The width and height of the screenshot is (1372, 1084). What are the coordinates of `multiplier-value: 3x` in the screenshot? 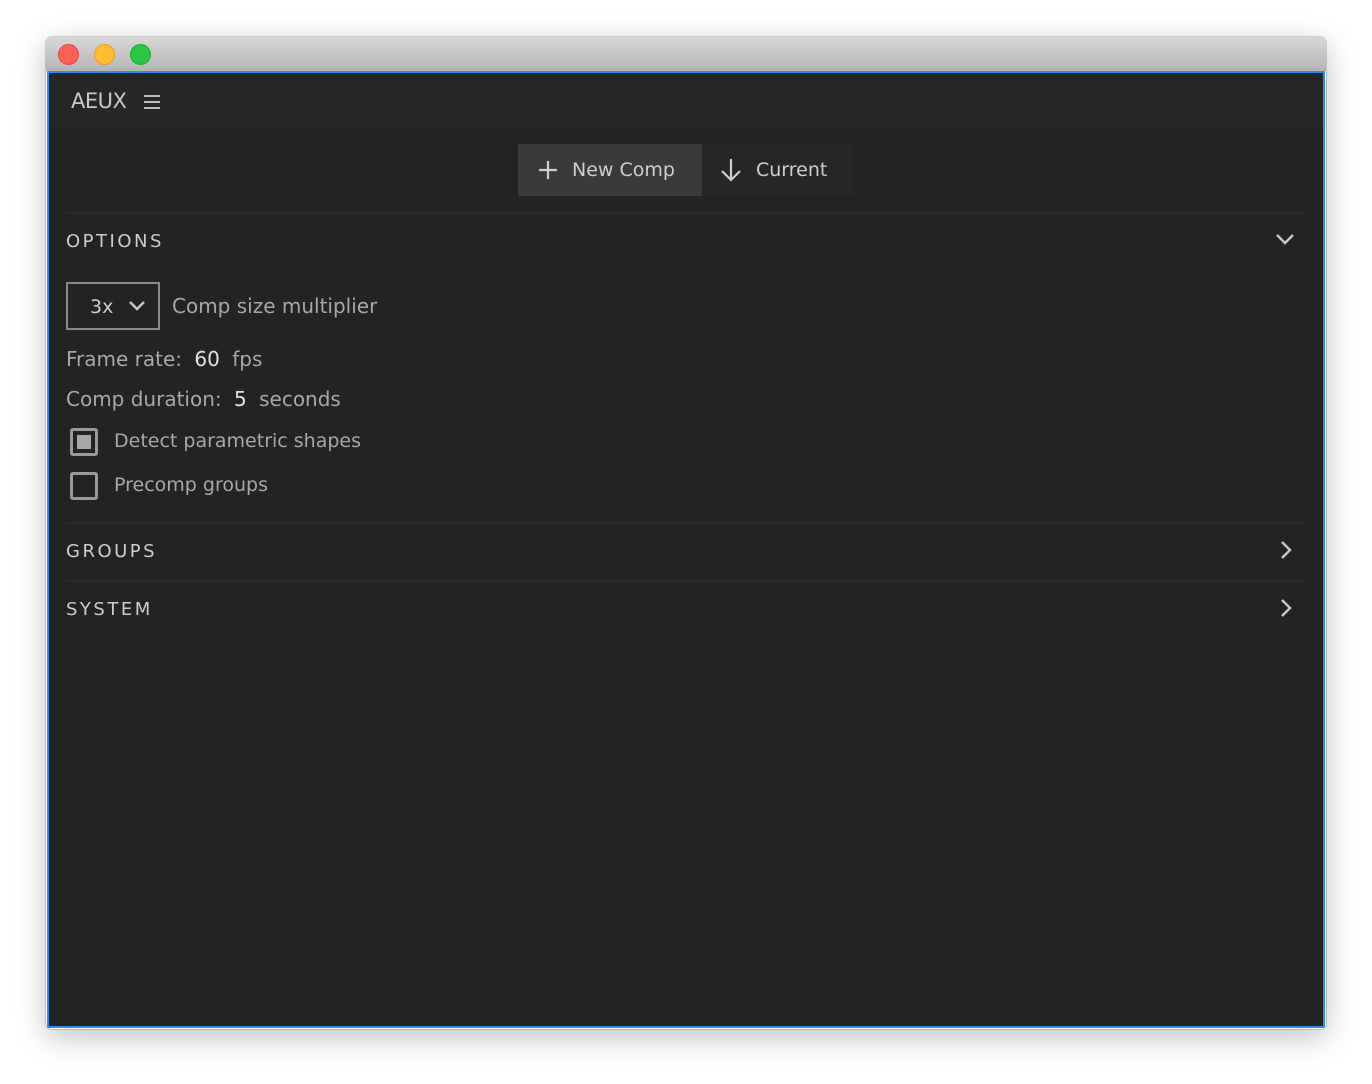 It's located at (102, 307).